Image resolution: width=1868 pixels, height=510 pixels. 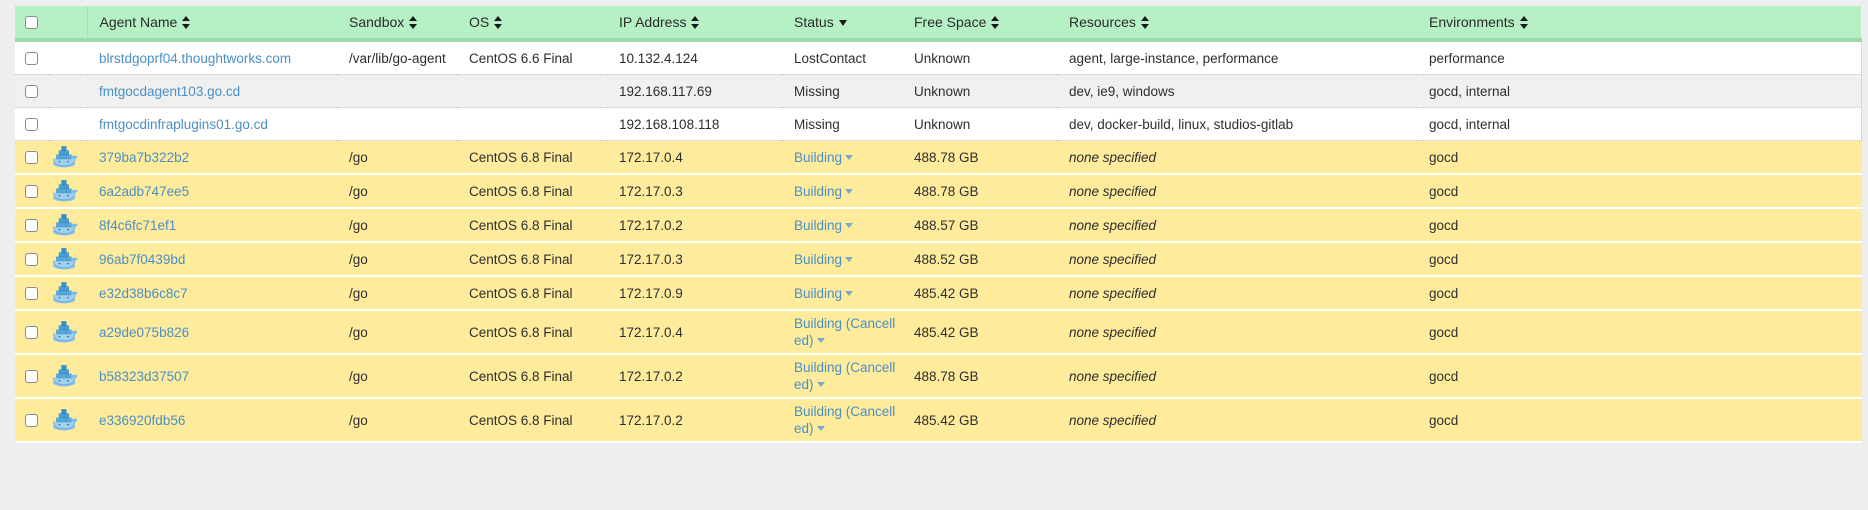 I want to click on header-environments: Environments, so click(x=1639, y=24).